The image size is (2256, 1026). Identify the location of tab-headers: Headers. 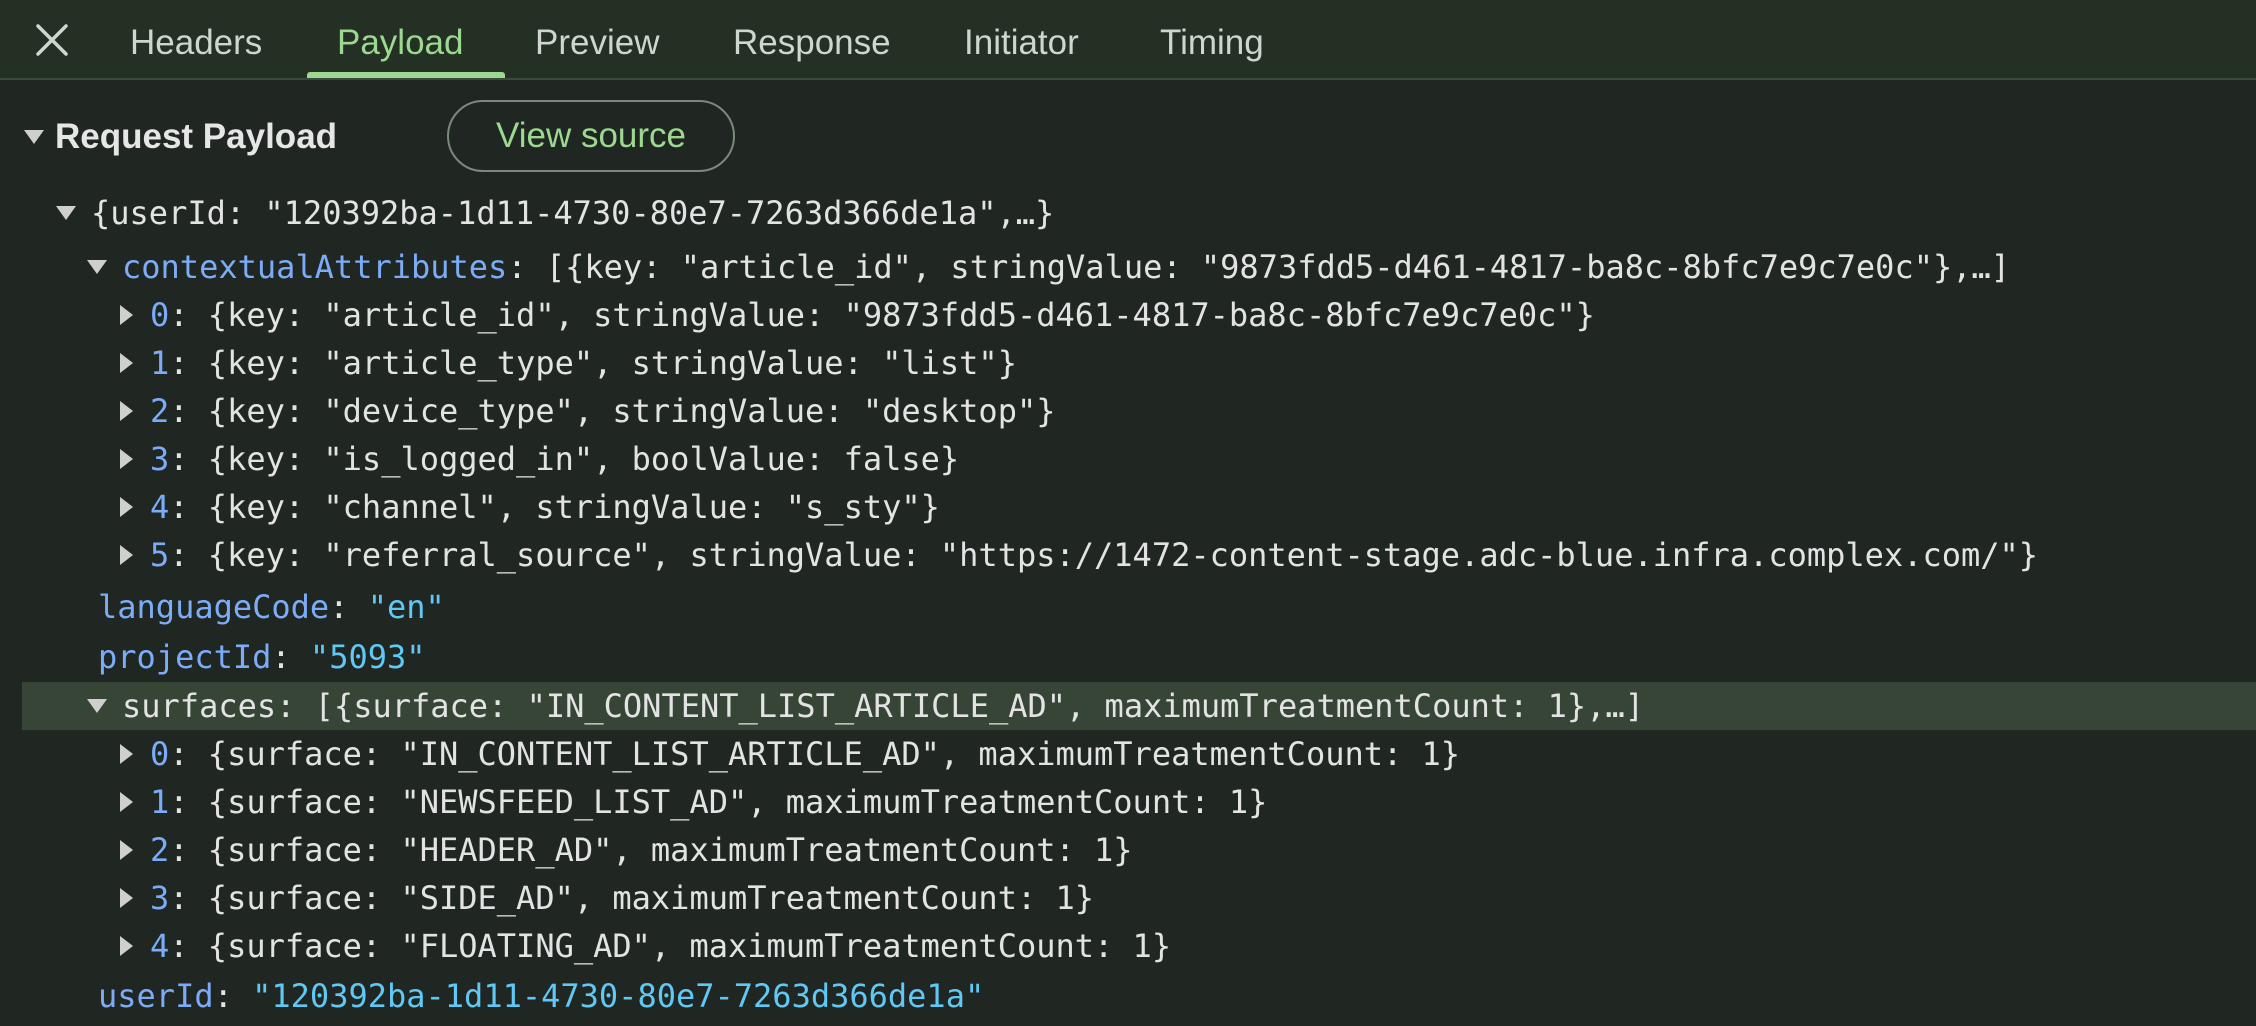
(196, 39).